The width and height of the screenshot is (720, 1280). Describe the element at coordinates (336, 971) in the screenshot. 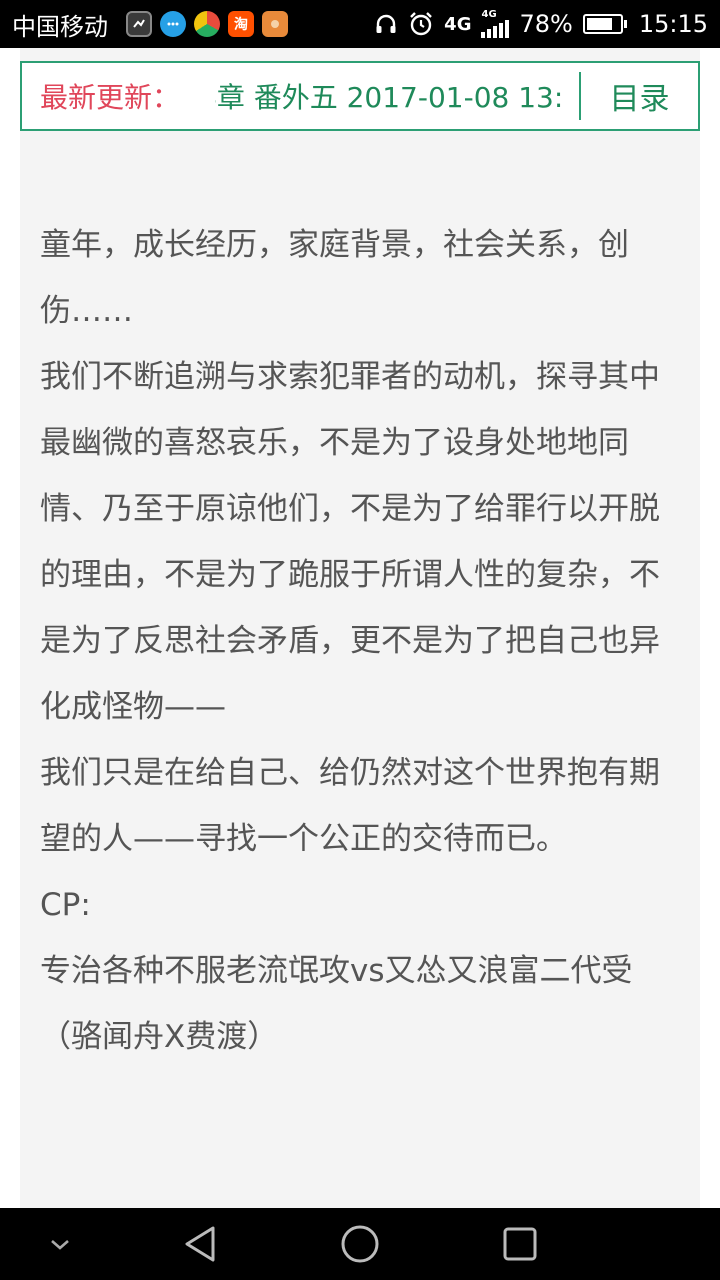

I see `synopsis-paragraph: 专治各种不服老流氓攻vs又怂又浪富二代受` at that location.